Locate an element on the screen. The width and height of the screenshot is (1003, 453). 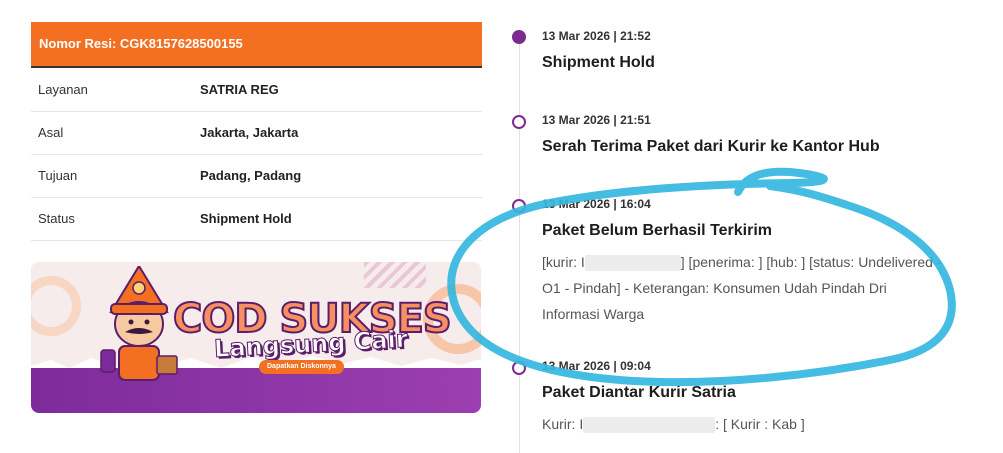
event-description-part: Kurir: I is located at coordinates (563, 424).